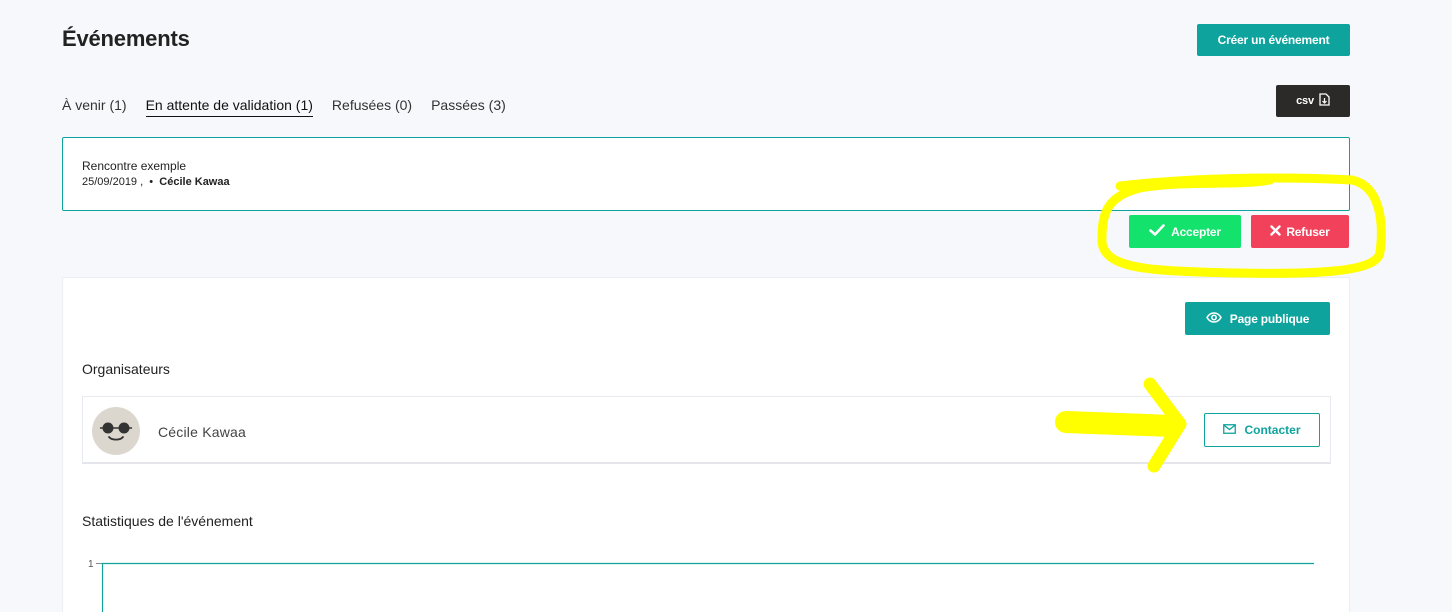 This screenshot has height=612, width=1452. What do you see at coordinates (167, 521) in the screenshot?
I see `stats-heading: Statistiques de l'événement` at bounding box center [167, 521].